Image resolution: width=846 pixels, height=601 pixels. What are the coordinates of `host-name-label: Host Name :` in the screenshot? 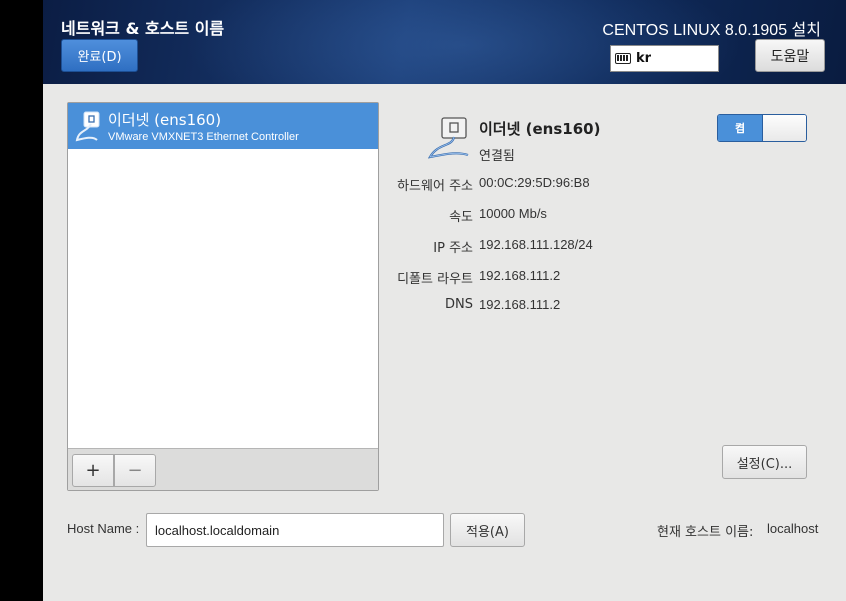 It's located at (103, 528).